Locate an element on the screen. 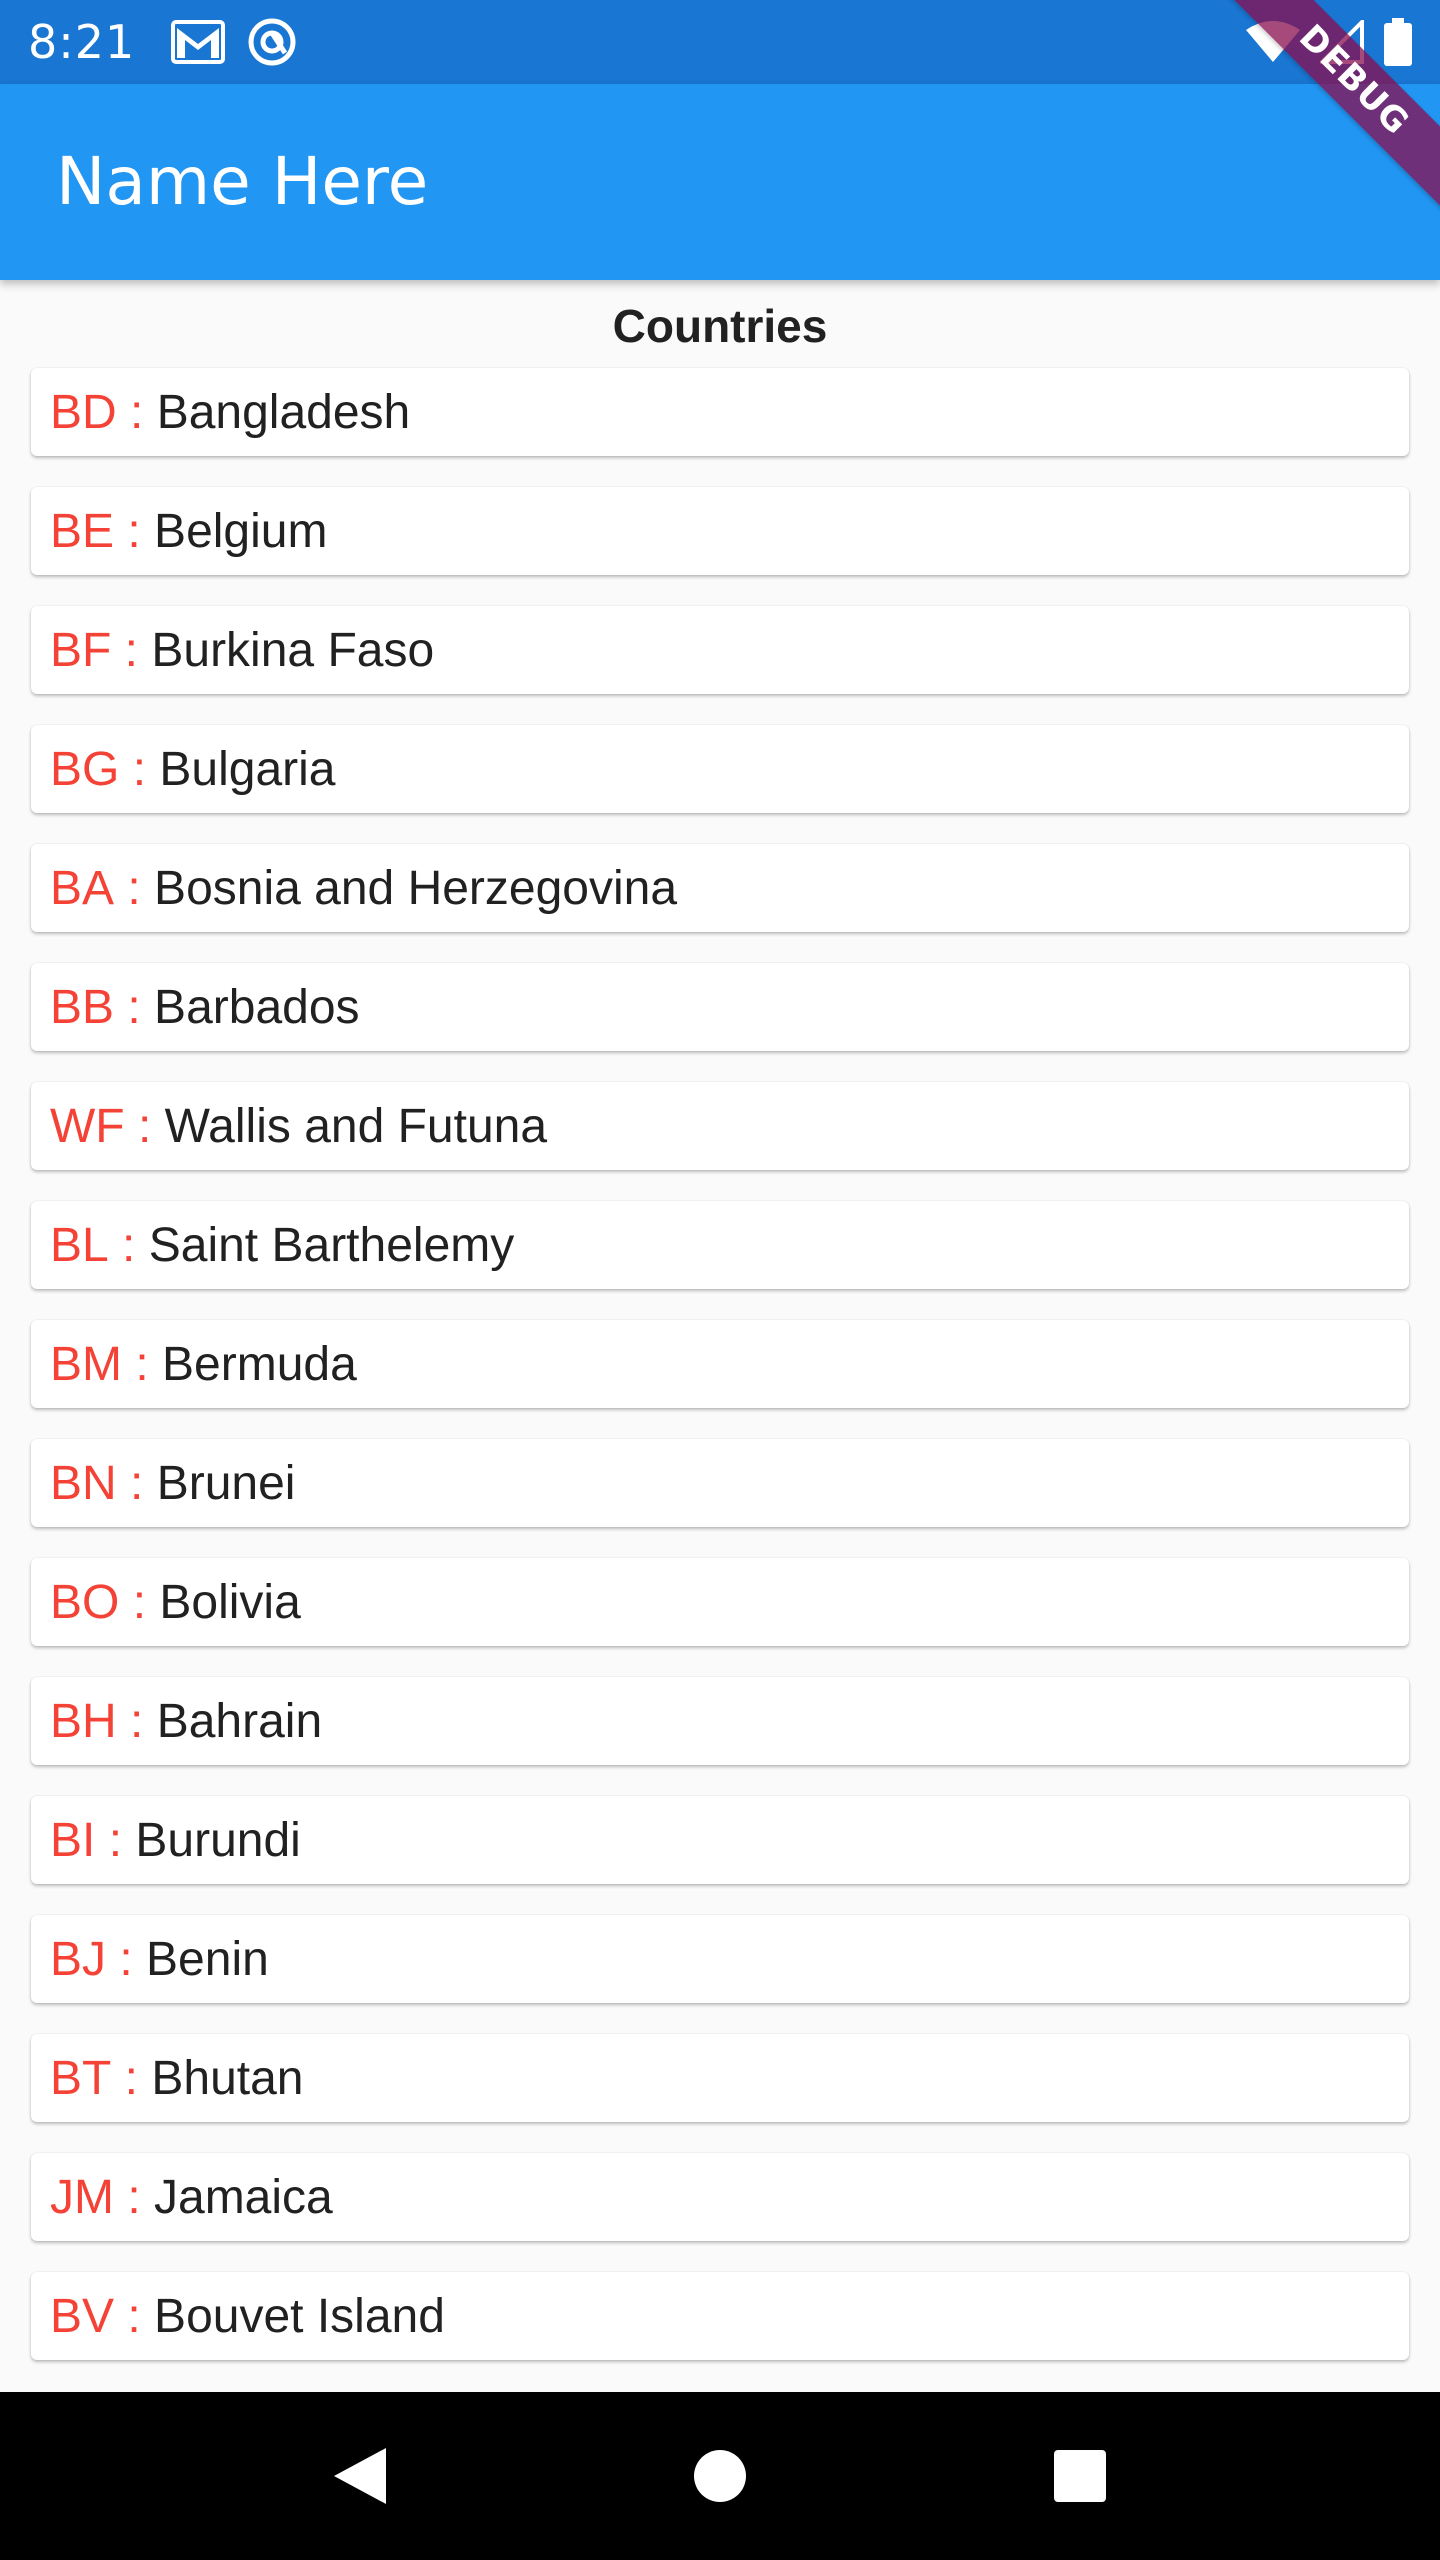 Image resolution: width=1440 pixels, height=2560 pixels. battery-icon is located at coordinates (1398, 42).